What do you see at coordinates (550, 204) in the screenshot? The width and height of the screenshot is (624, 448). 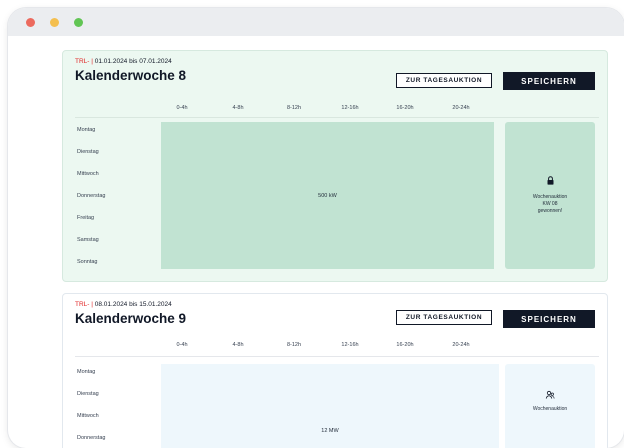 I see `auction-status-line: KW 08` at bounding box center [550, 204].